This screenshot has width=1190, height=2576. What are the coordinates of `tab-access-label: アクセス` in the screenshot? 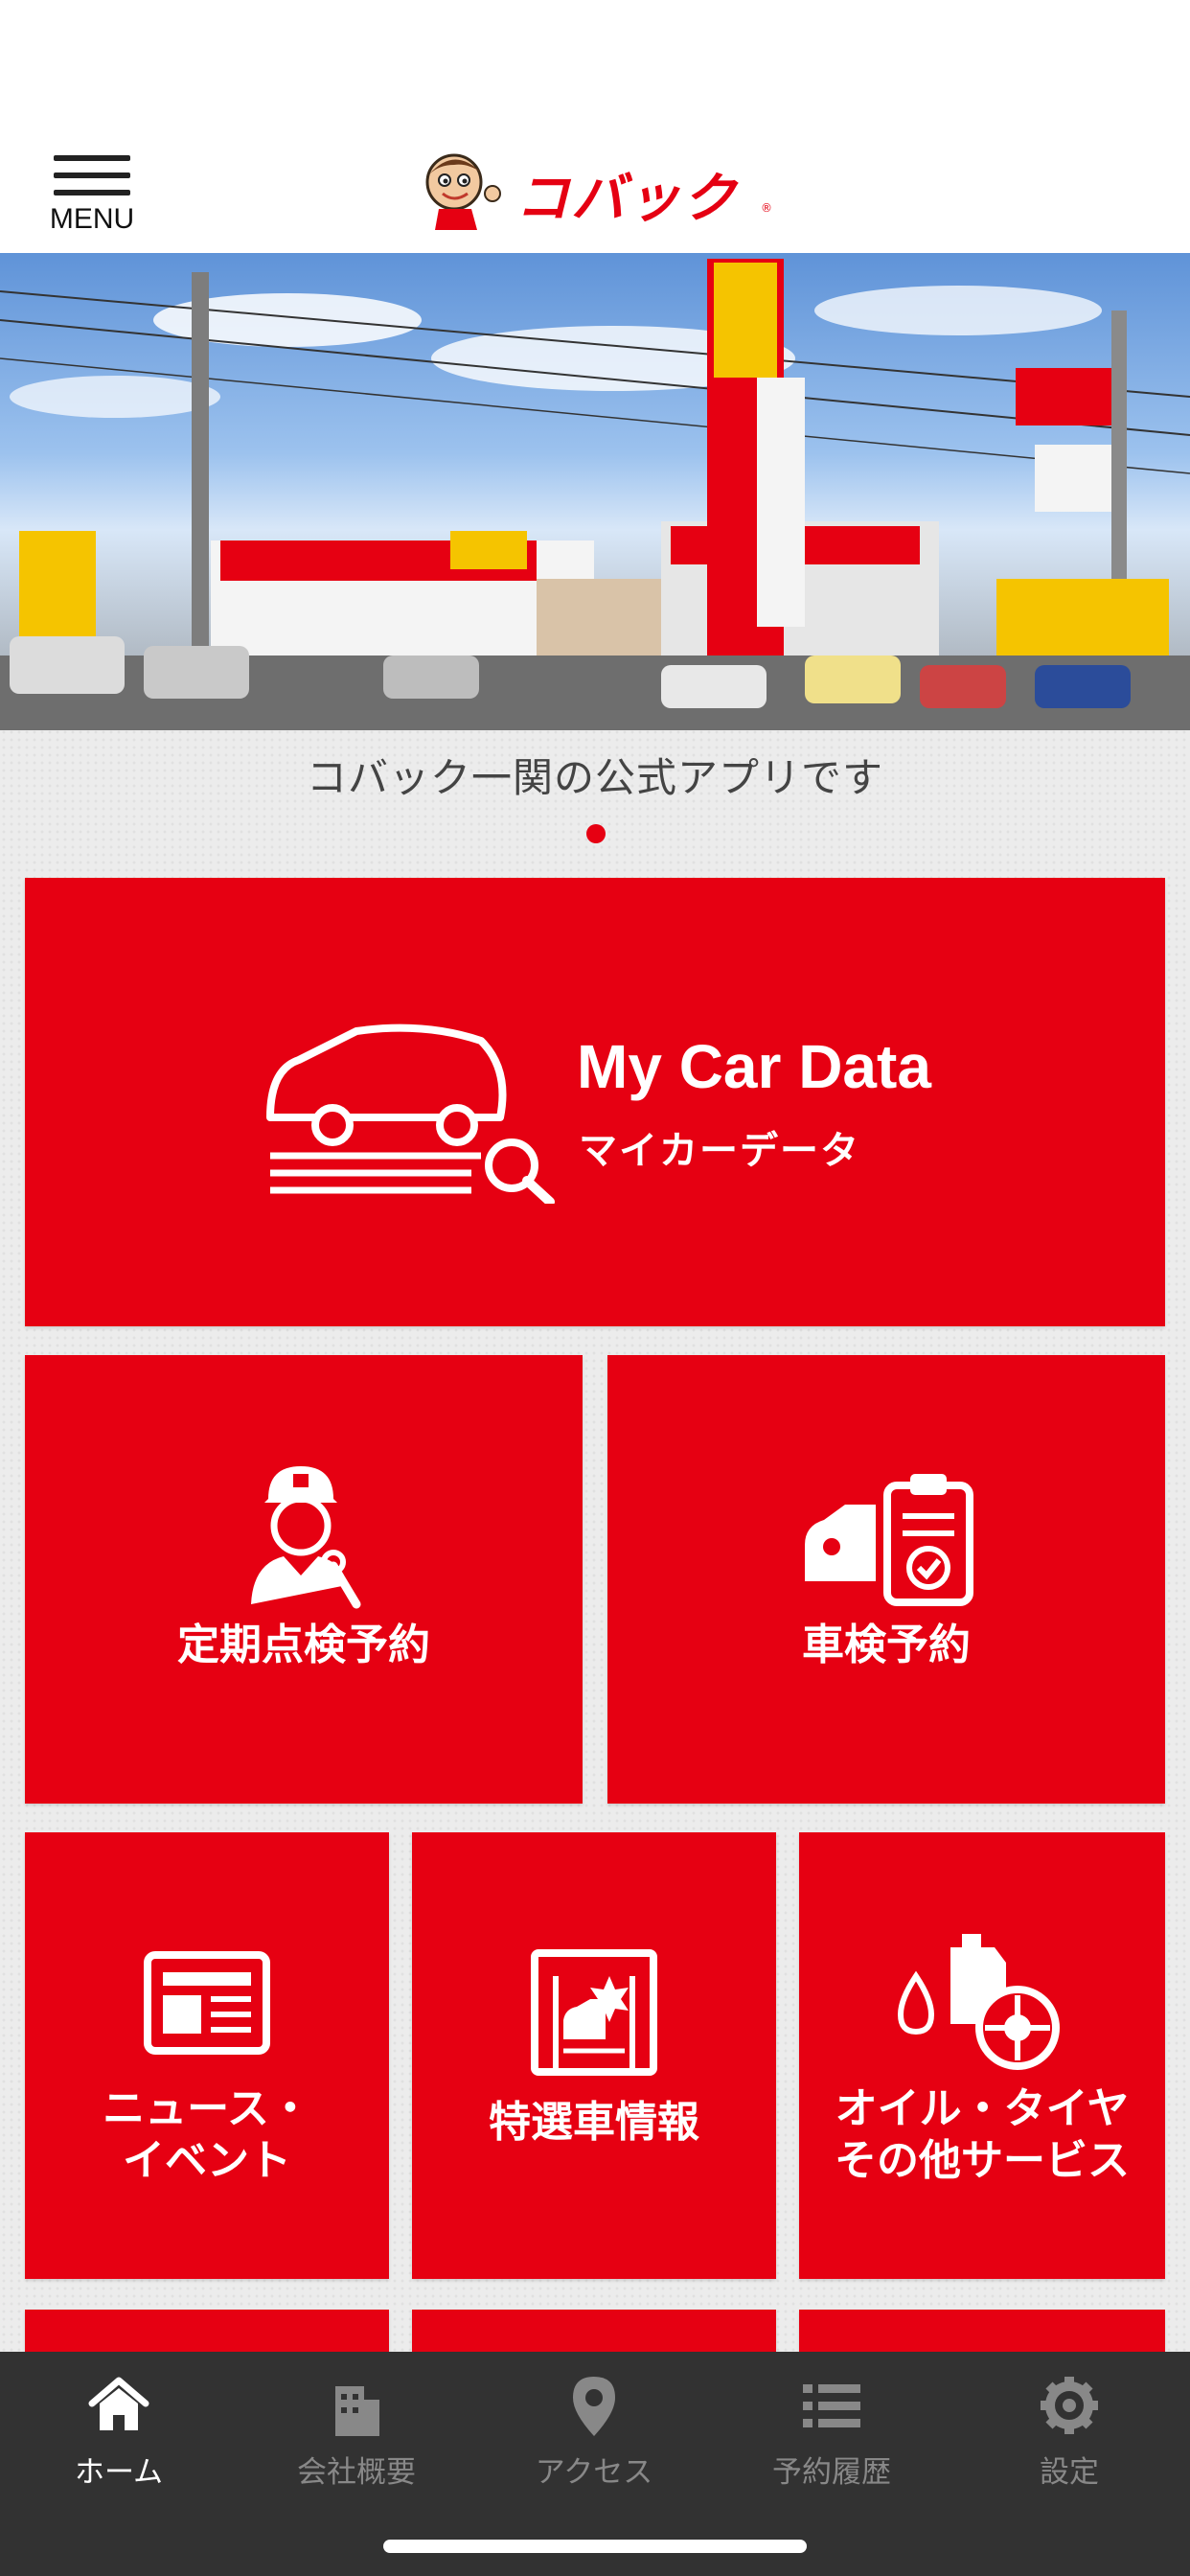 It's located at (594, 2472).